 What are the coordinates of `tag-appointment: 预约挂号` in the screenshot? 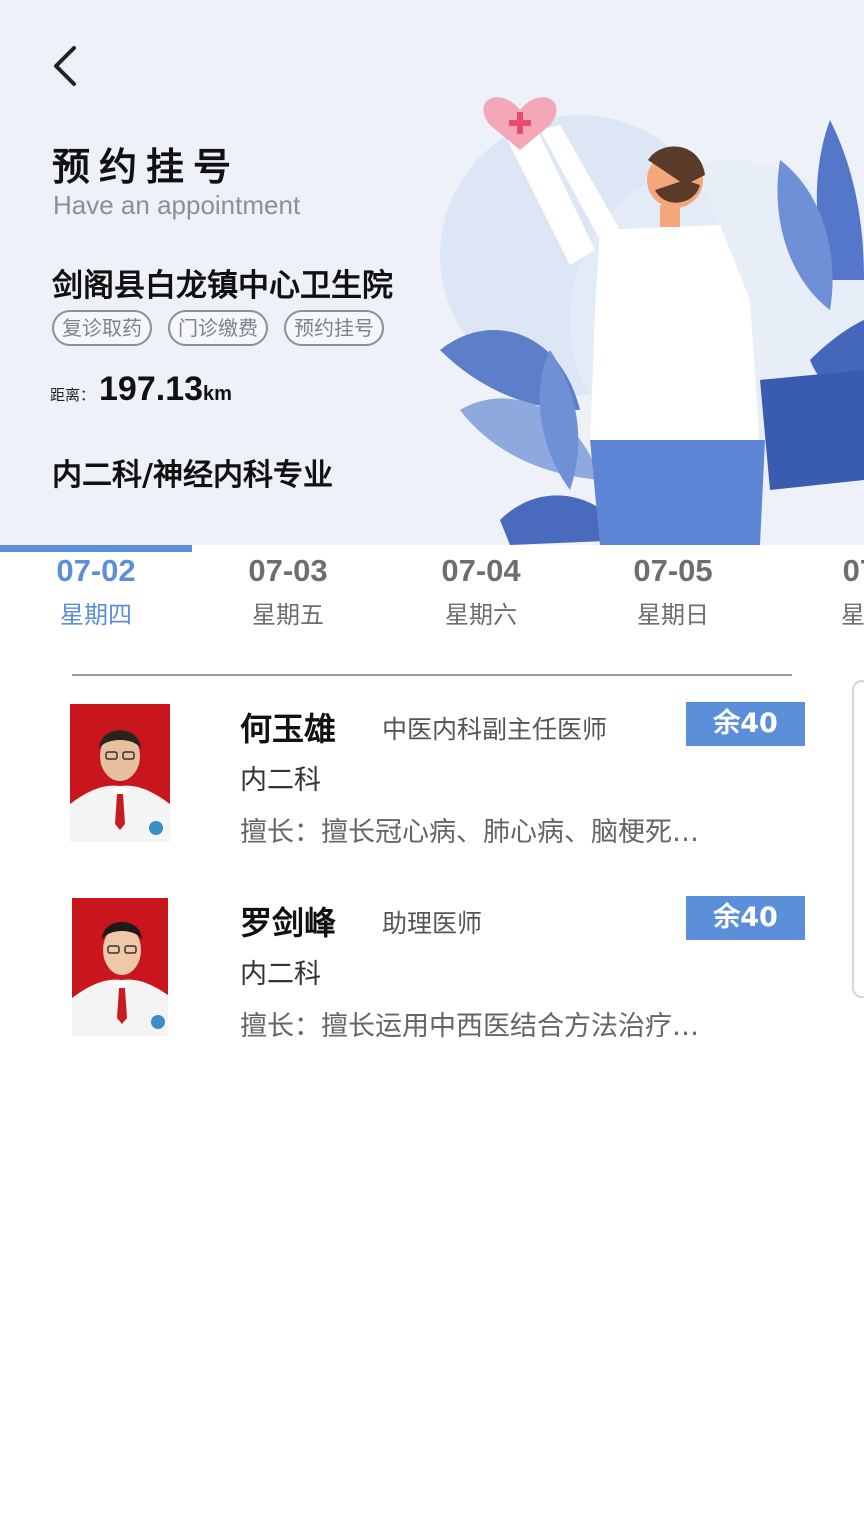 It's located at (334, 328).